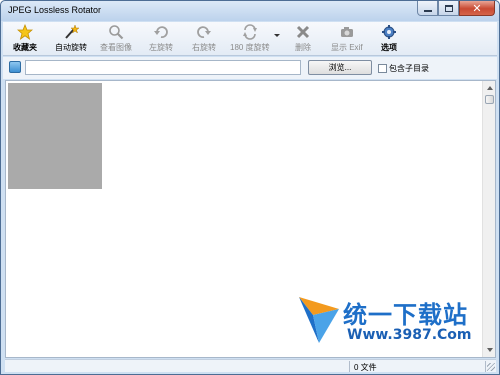 The height and width of the screenshot is (375, 500). I want to click on rotate-left-button: 左旋转, so click(161, 39).